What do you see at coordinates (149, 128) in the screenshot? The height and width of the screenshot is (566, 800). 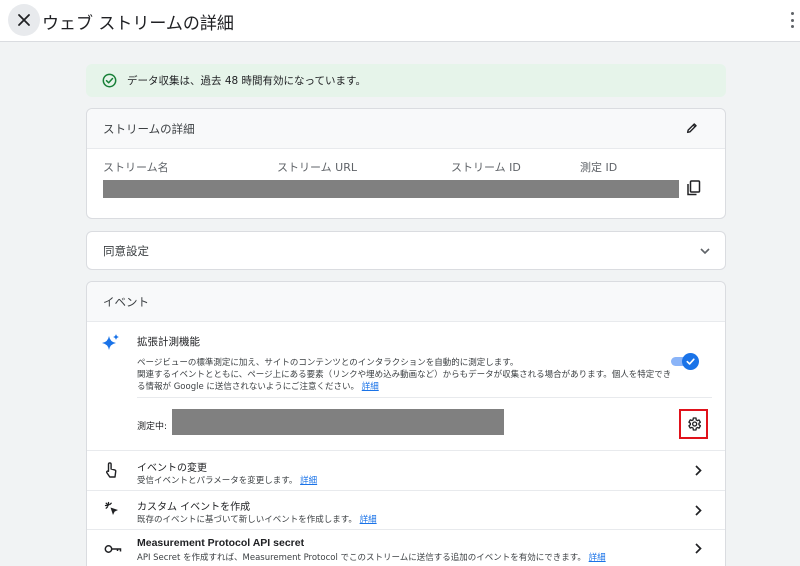 I see `stream-details-heading: ストリームの詳細` at bounding box center [149, 128].